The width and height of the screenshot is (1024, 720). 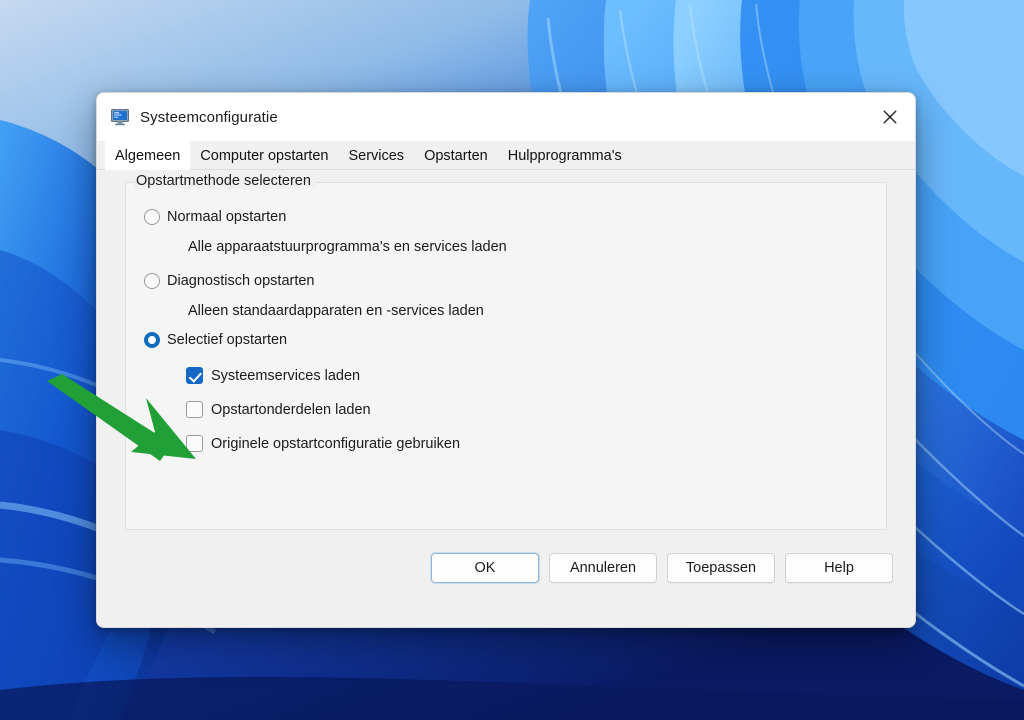 What do you see at coordinates (506, 117) in the screenshot?
I see `title-bar: Systeemconfiguratie` at bounding box center [506, 117].